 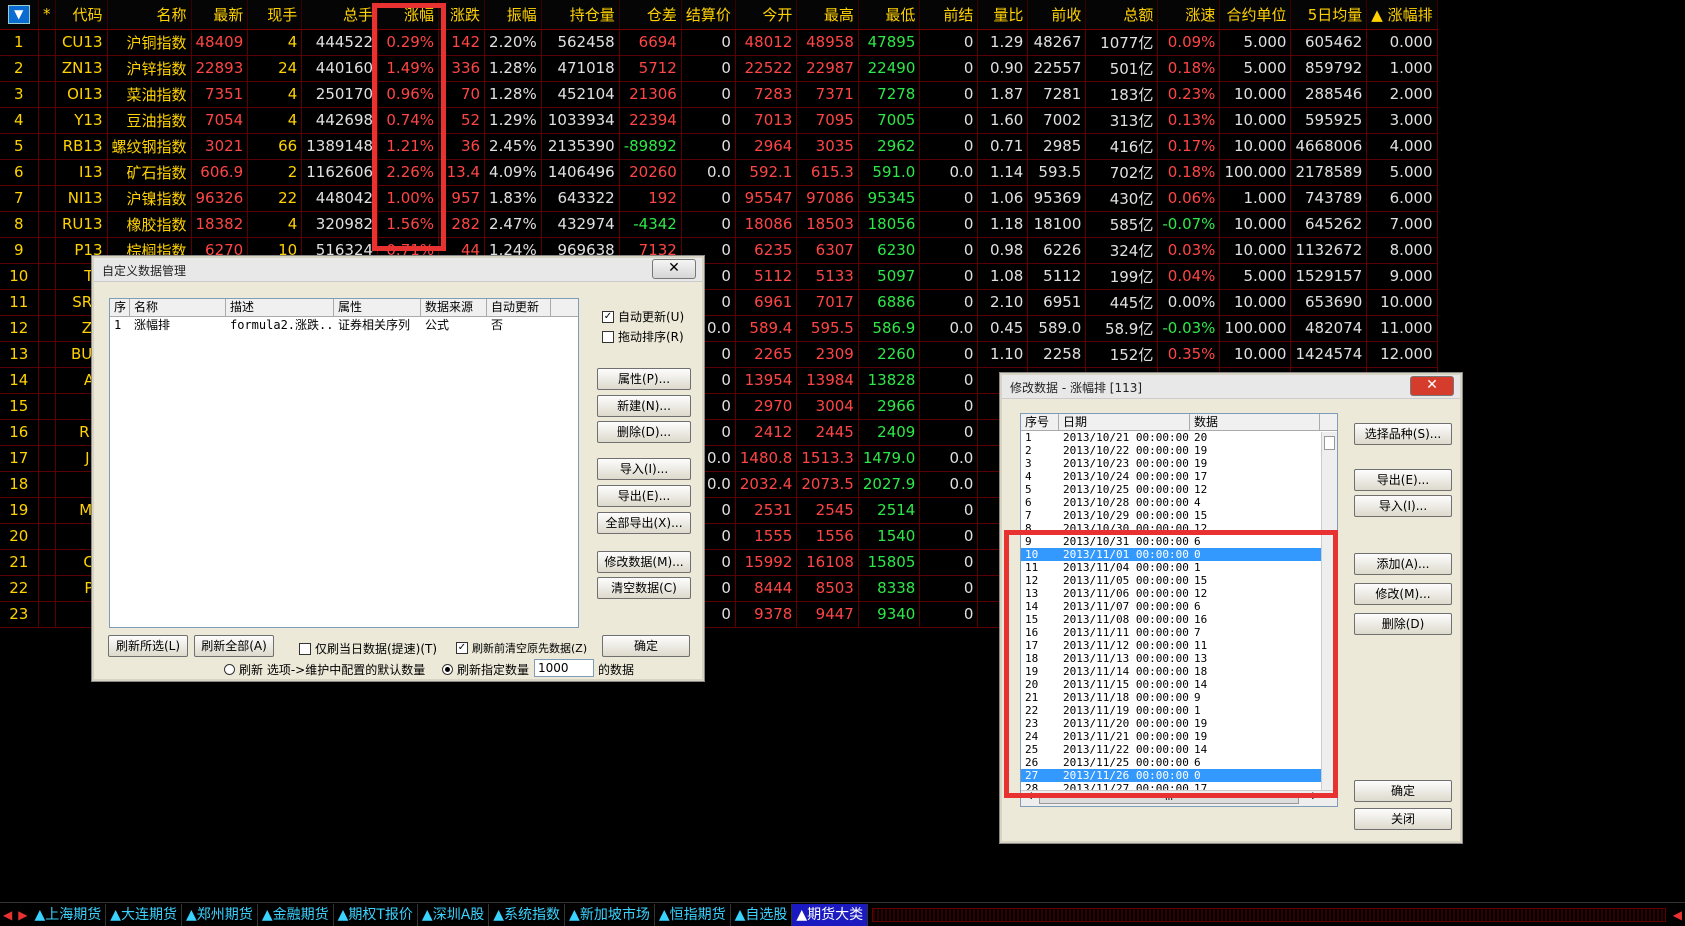 What do you see at coordinates (643, 336) in the screenshot?
I see `drag-sort-checkbox: 拖动排序(R)` at bounding box center [643, 336].